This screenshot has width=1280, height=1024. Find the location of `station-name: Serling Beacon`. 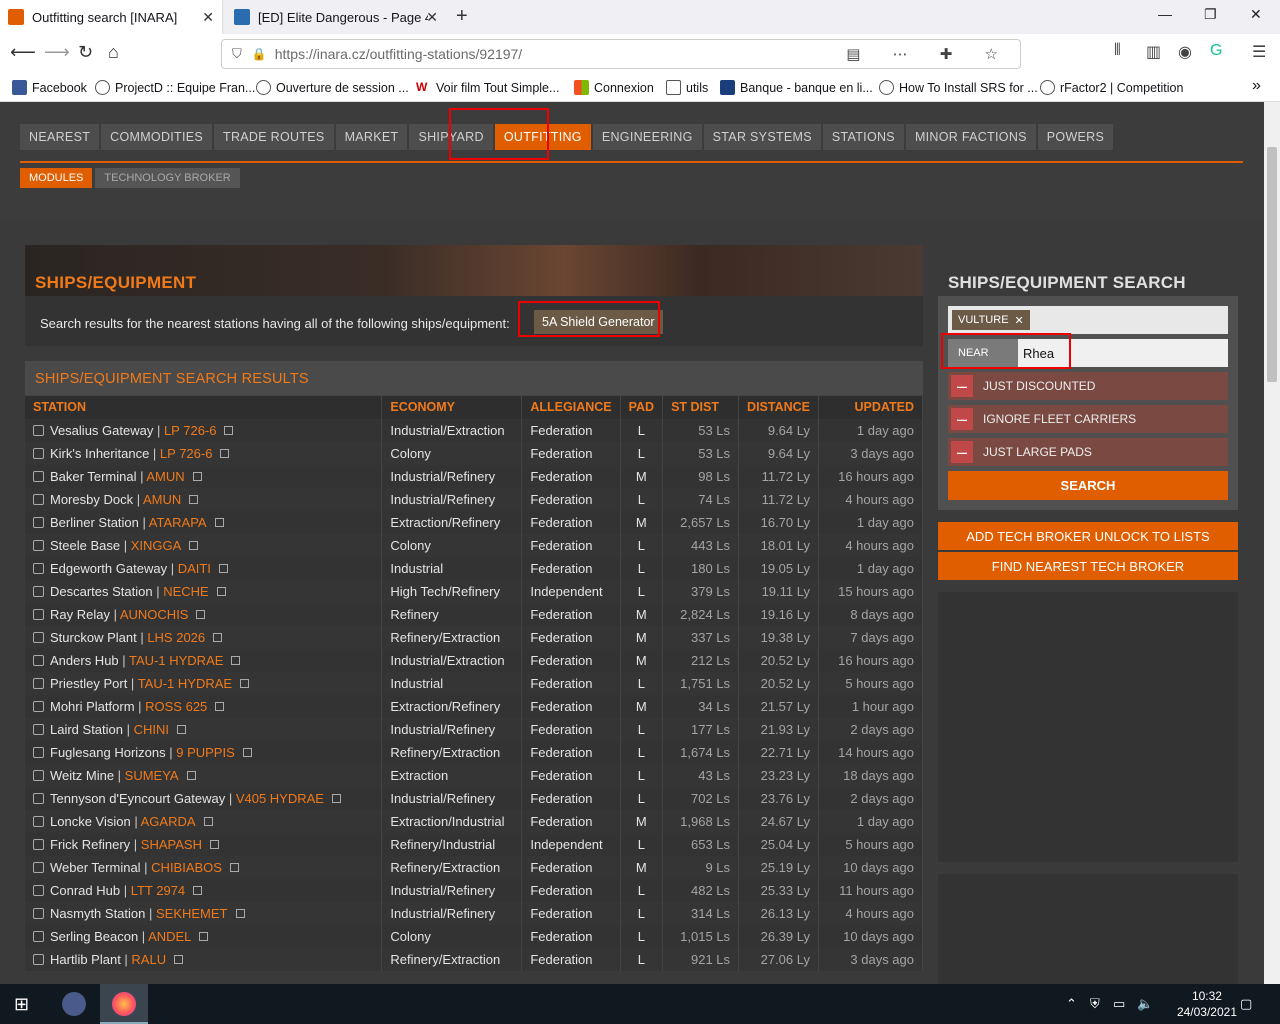

station-name: Serling Beacon is located at coordinates (94, 936).